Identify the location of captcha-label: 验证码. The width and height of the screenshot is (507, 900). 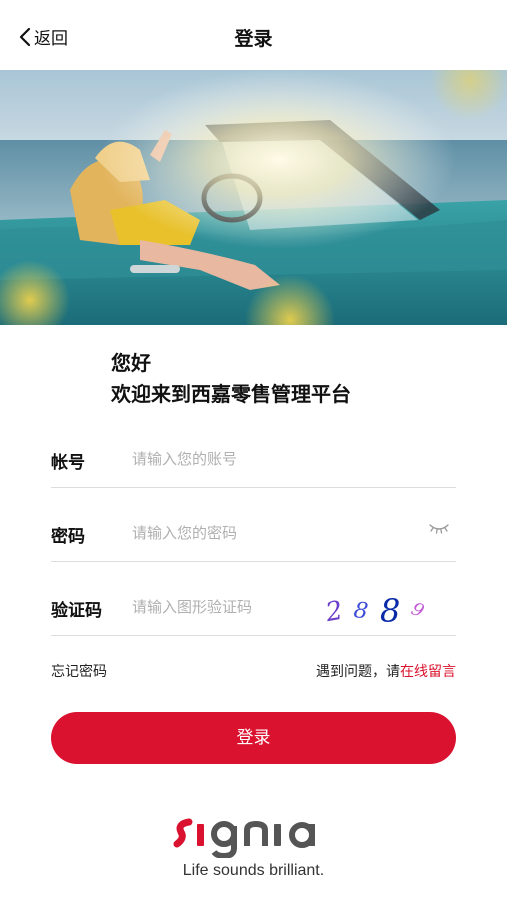
(76, 611).